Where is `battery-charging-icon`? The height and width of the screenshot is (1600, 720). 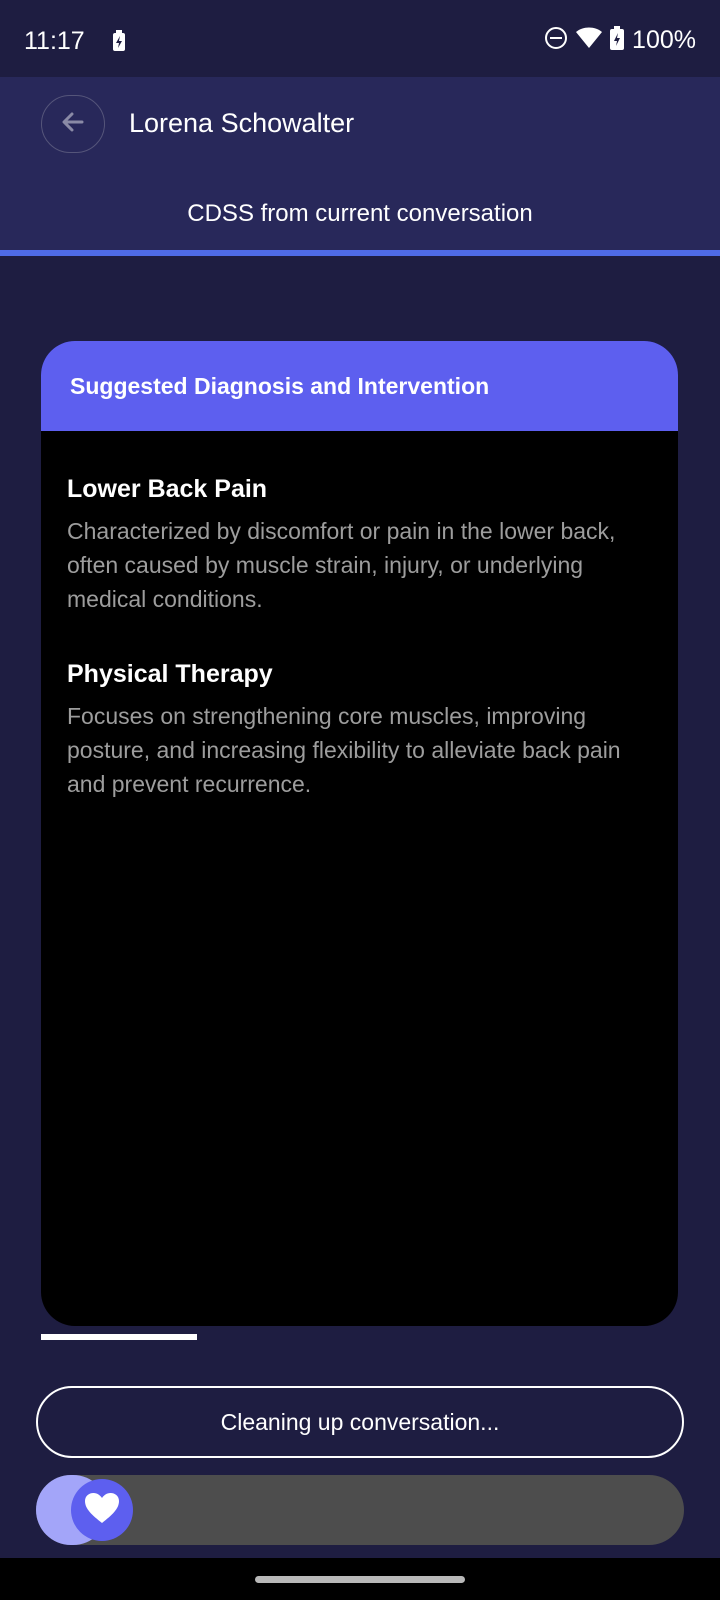 battery-charging-icon is located at coordinates (119, 43).